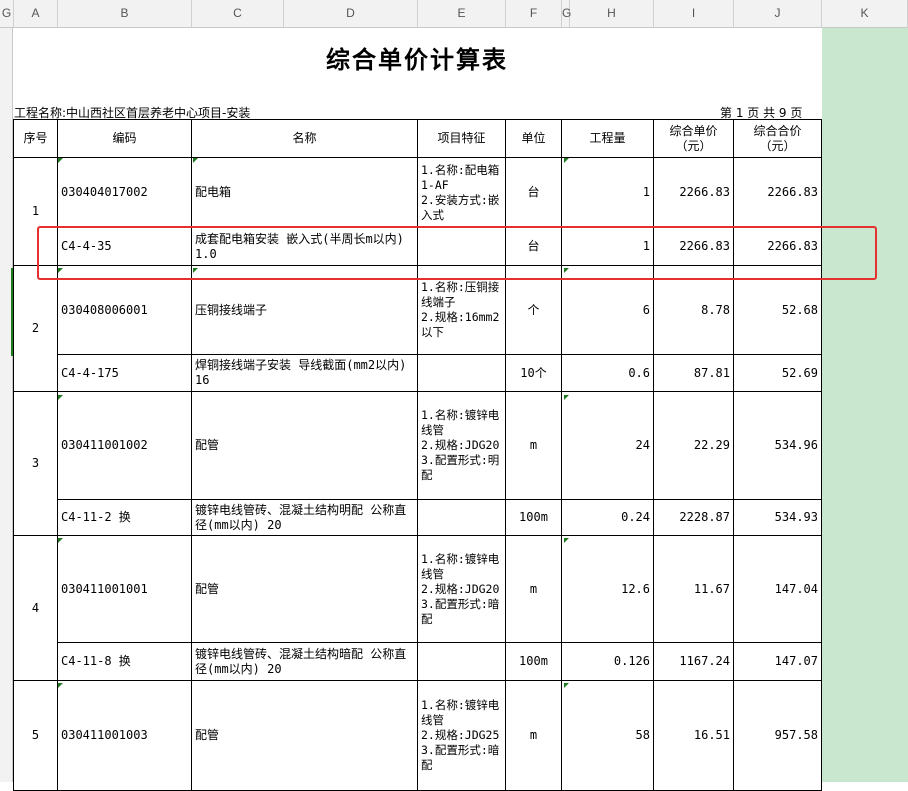 The height and width of the screenshot is (791, 908). Describe the element at coordinates (4, 664) in the screenshot. I see `row-number: 0` at that location.